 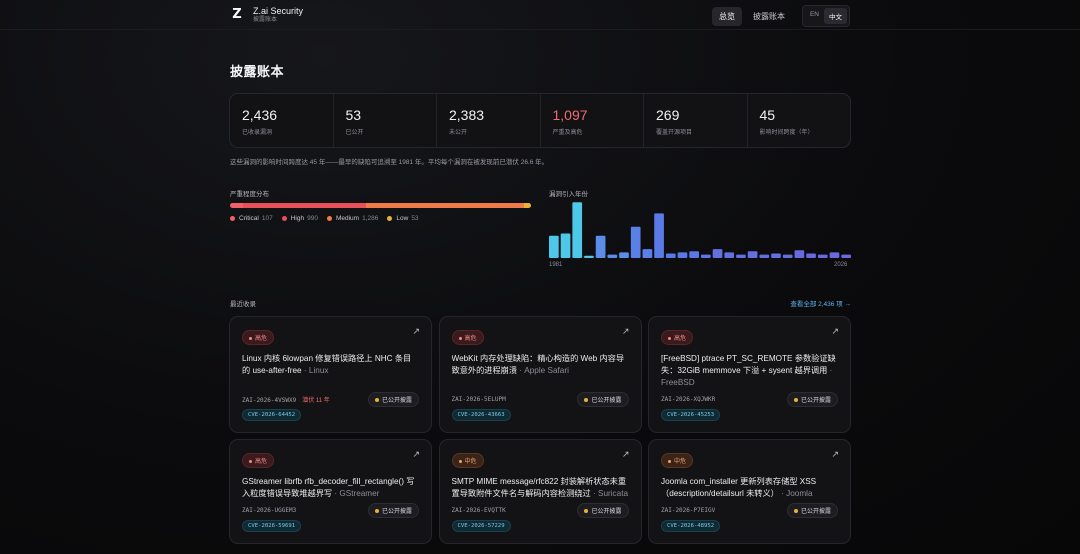 What do you see at coordinates (445, 205) in the screenshot?
I see `severity-segment-medium` at bounding box center [445, 205].